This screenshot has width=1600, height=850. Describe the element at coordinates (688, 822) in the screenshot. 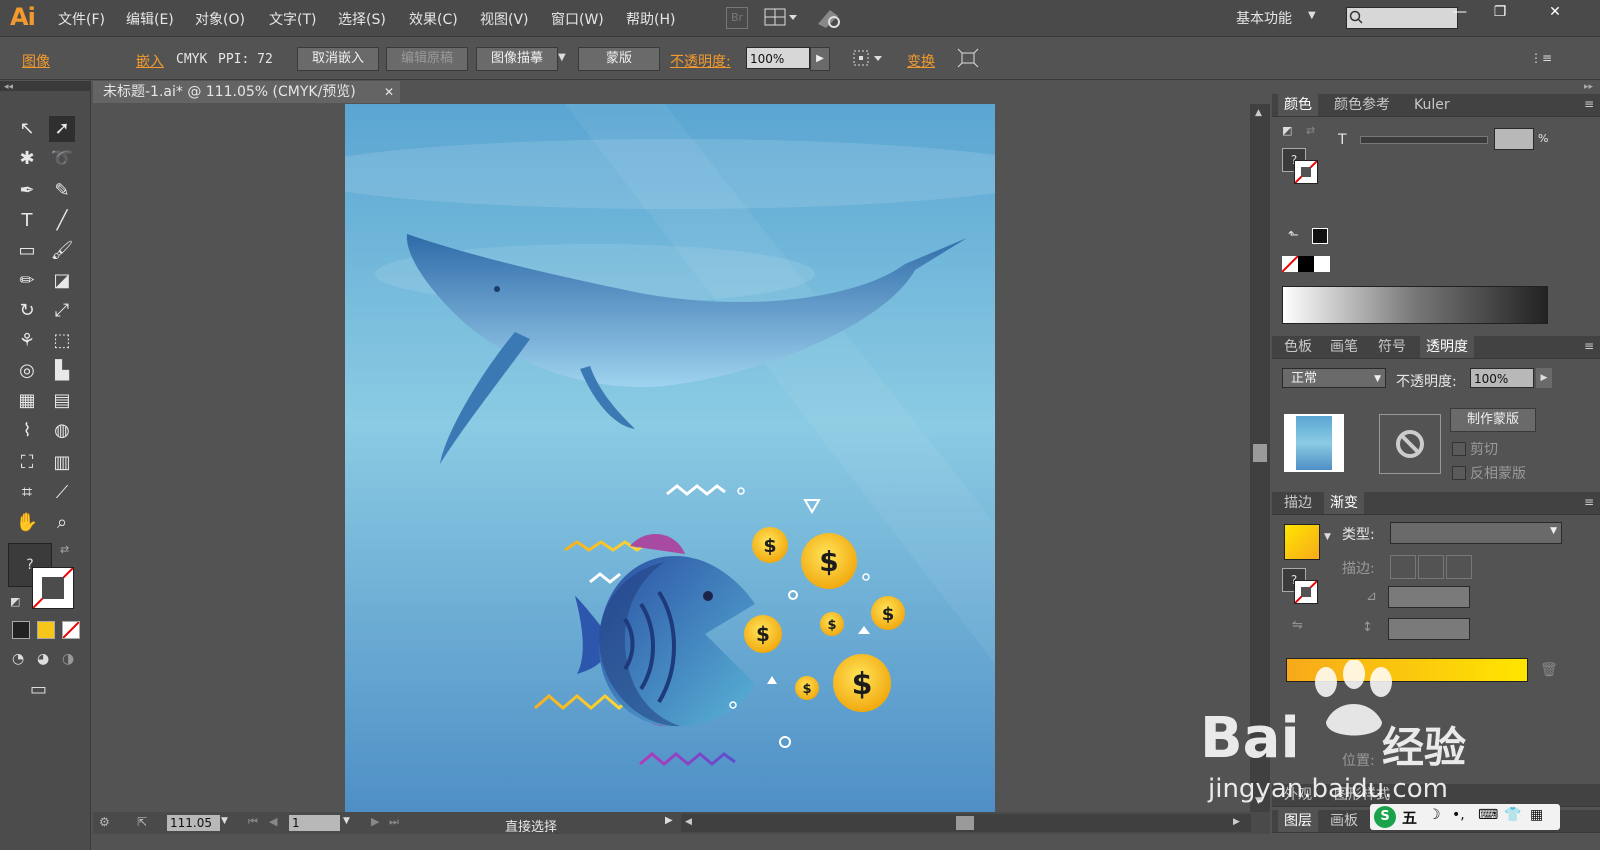

I see `scroll-left-icon: ◀` at that location.